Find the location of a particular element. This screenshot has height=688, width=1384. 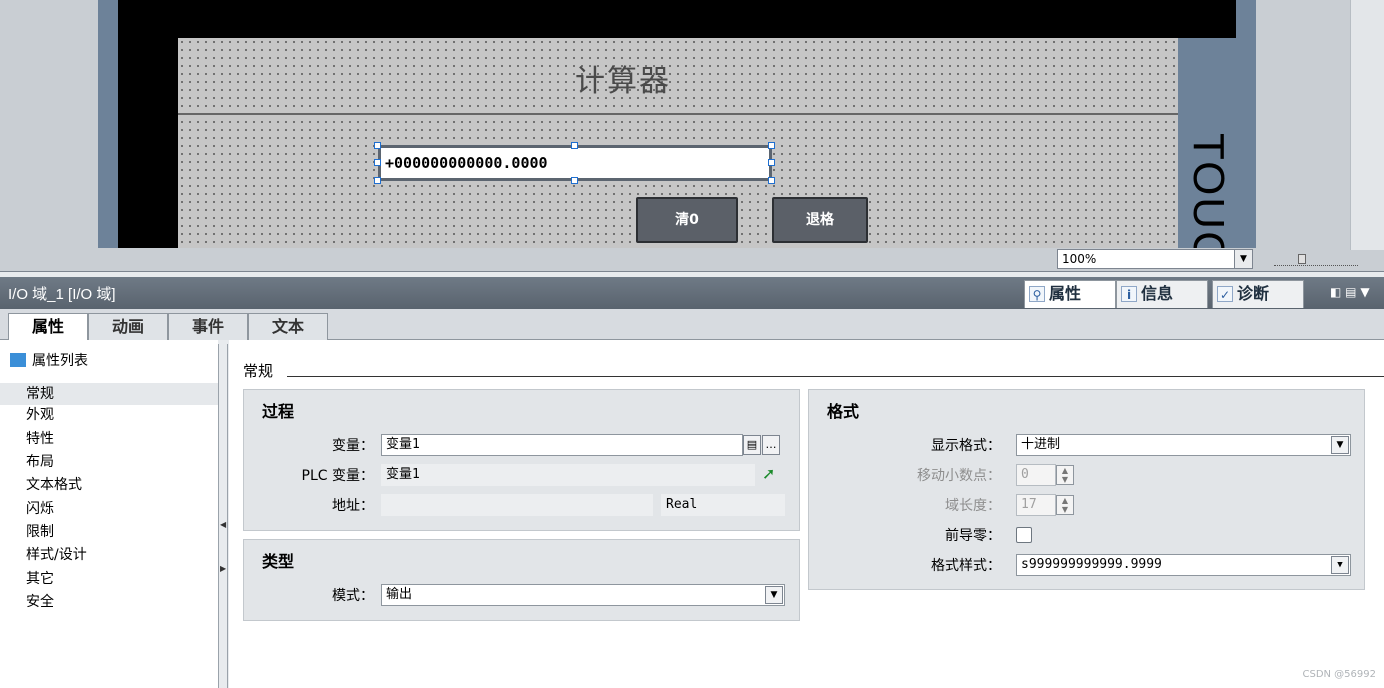

nav-item-layout: 布局 is located at coordinates (109, 462).